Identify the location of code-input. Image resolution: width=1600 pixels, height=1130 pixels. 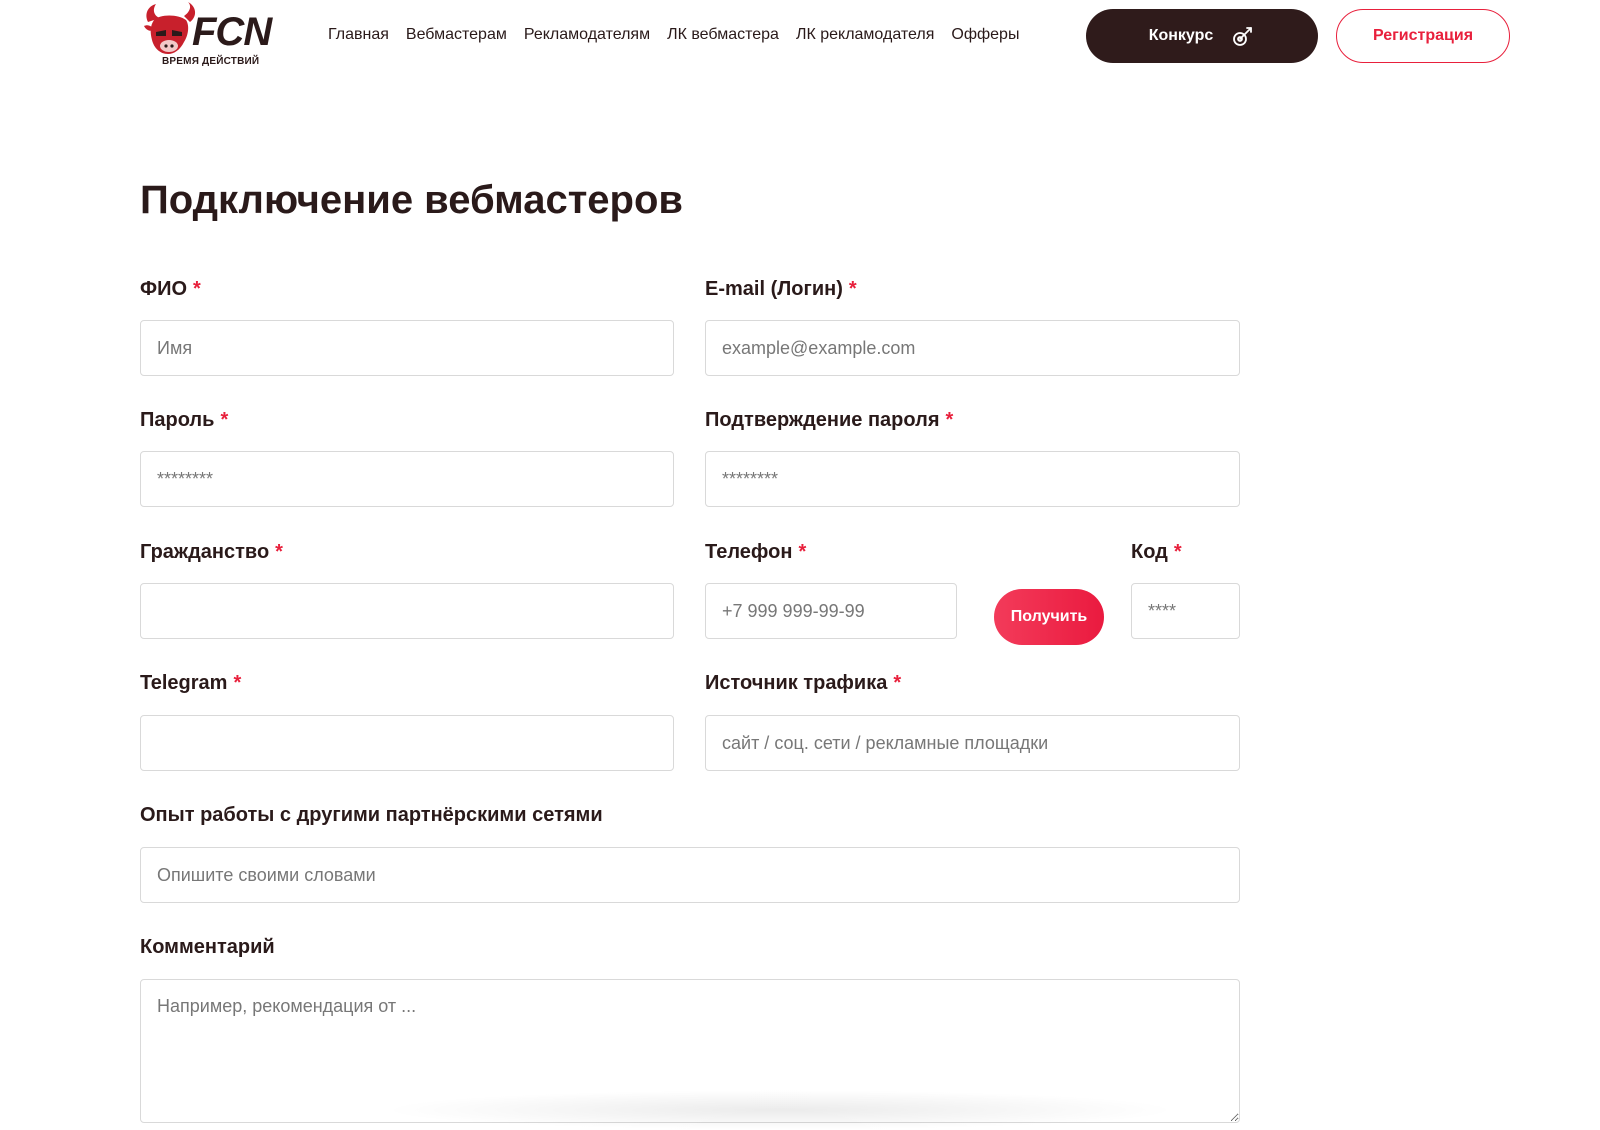
(1185, 611).